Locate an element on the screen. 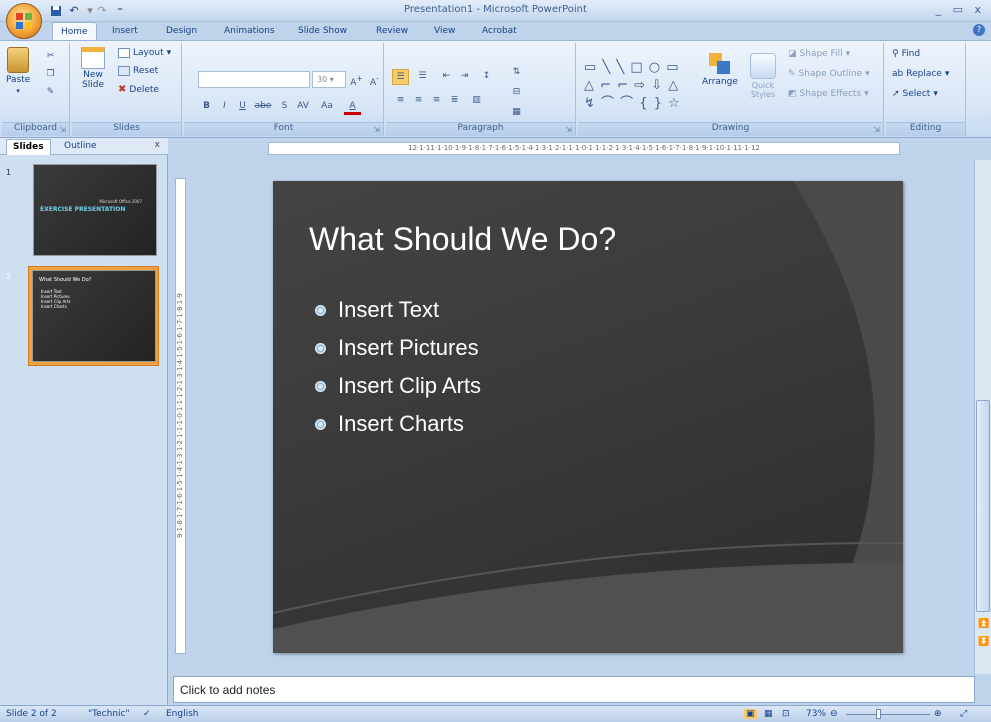 This screenshot has height=722, width=991. window-controls: _ ▭ x is located at coordinates (960, 9).